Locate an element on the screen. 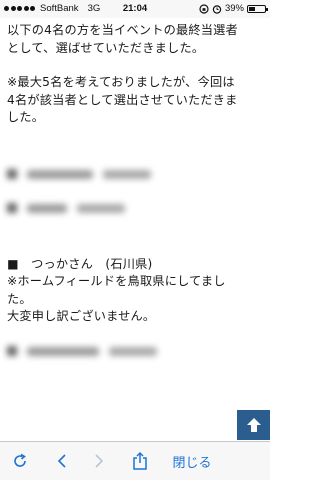 The height and width of the screenshot is (480, 320). intro-line-2: として、選ばせていただきました。 is located at coordinates (106, 47).